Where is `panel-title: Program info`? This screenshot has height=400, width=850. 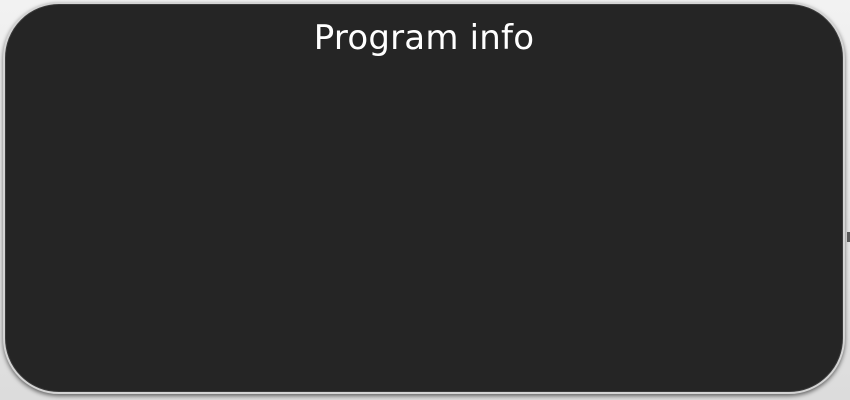
panel-title: Program info is located at coordinates (424, 38).